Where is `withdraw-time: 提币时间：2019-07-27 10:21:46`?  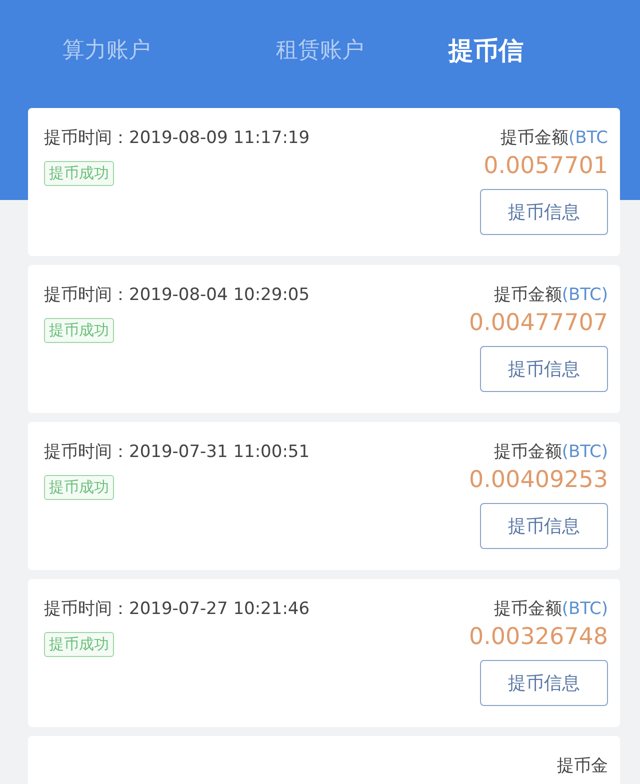
withdraw-time: 提币时间：2019-07-27 10:21:46 is located at coordinates (177, 609).